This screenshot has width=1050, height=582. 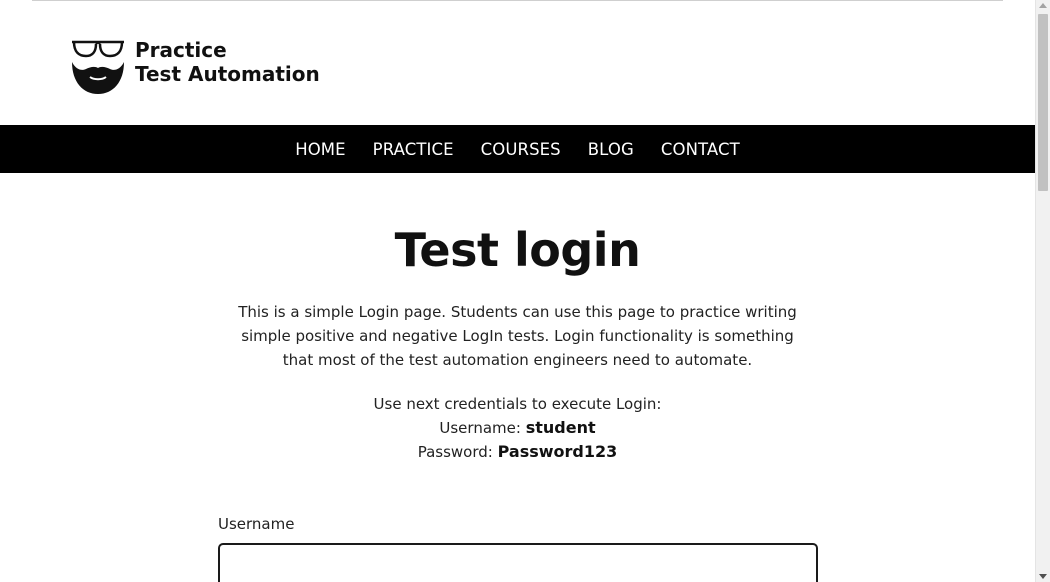 I want to click on username-credential-label: Username:, so click(x=480, y=428).